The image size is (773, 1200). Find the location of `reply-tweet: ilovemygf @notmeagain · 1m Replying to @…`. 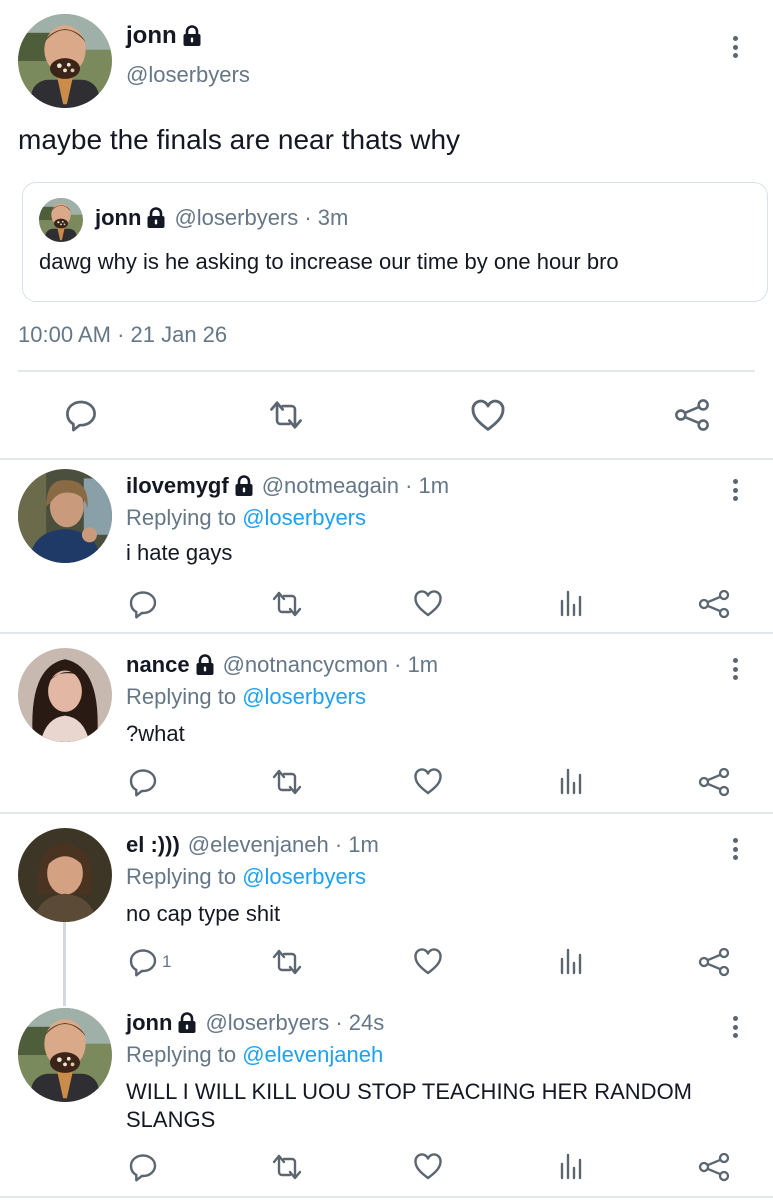

reply-tweet: ilovemygf @notmeagain · 1m Replying to @… is located at coordinates (386, 546).